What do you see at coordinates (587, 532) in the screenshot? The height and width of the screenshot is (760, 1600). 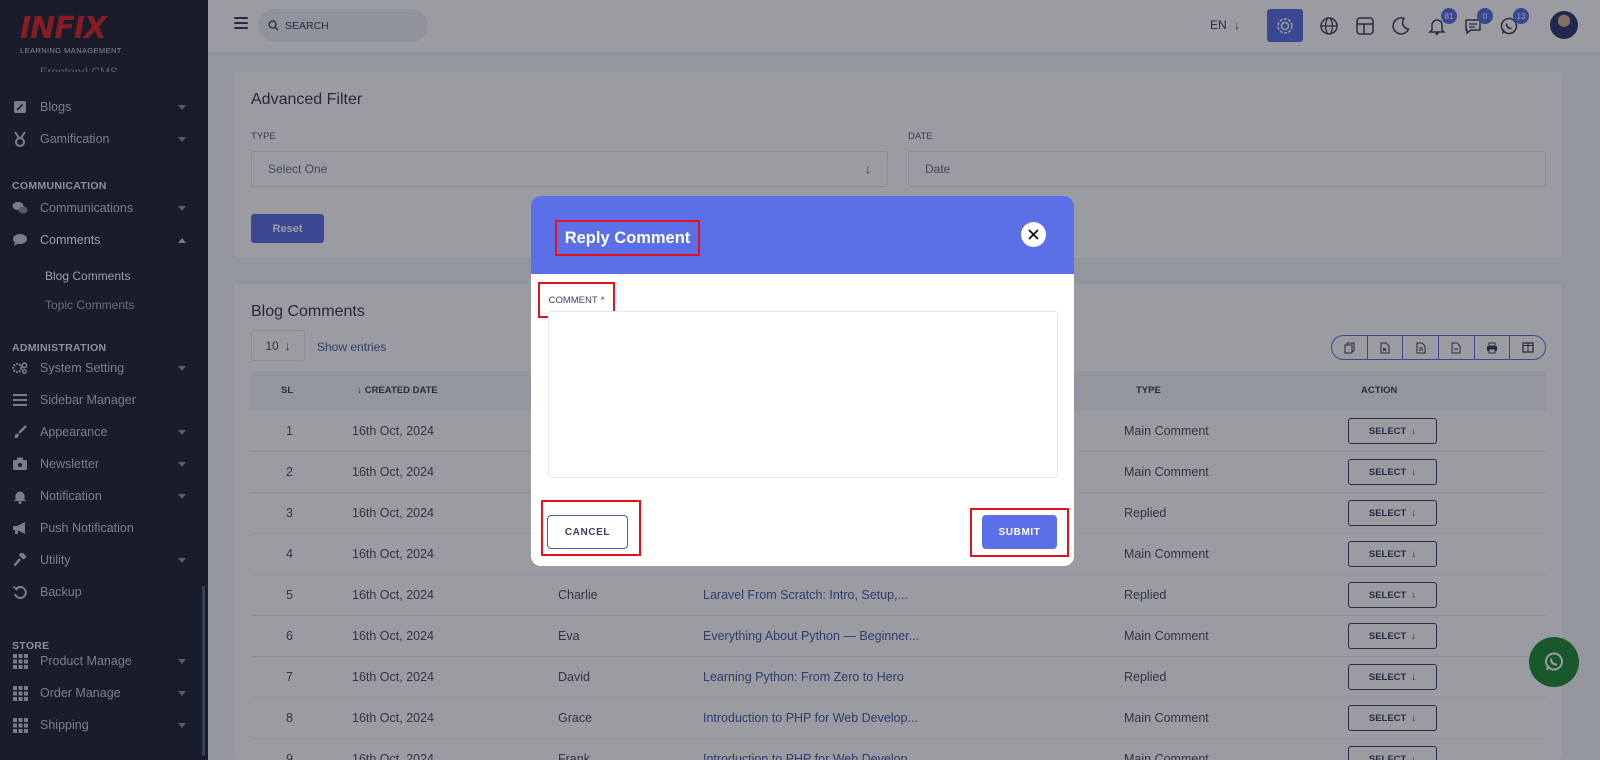 I see `cancel-button: CANCEL` at bounding box center [587, 532].